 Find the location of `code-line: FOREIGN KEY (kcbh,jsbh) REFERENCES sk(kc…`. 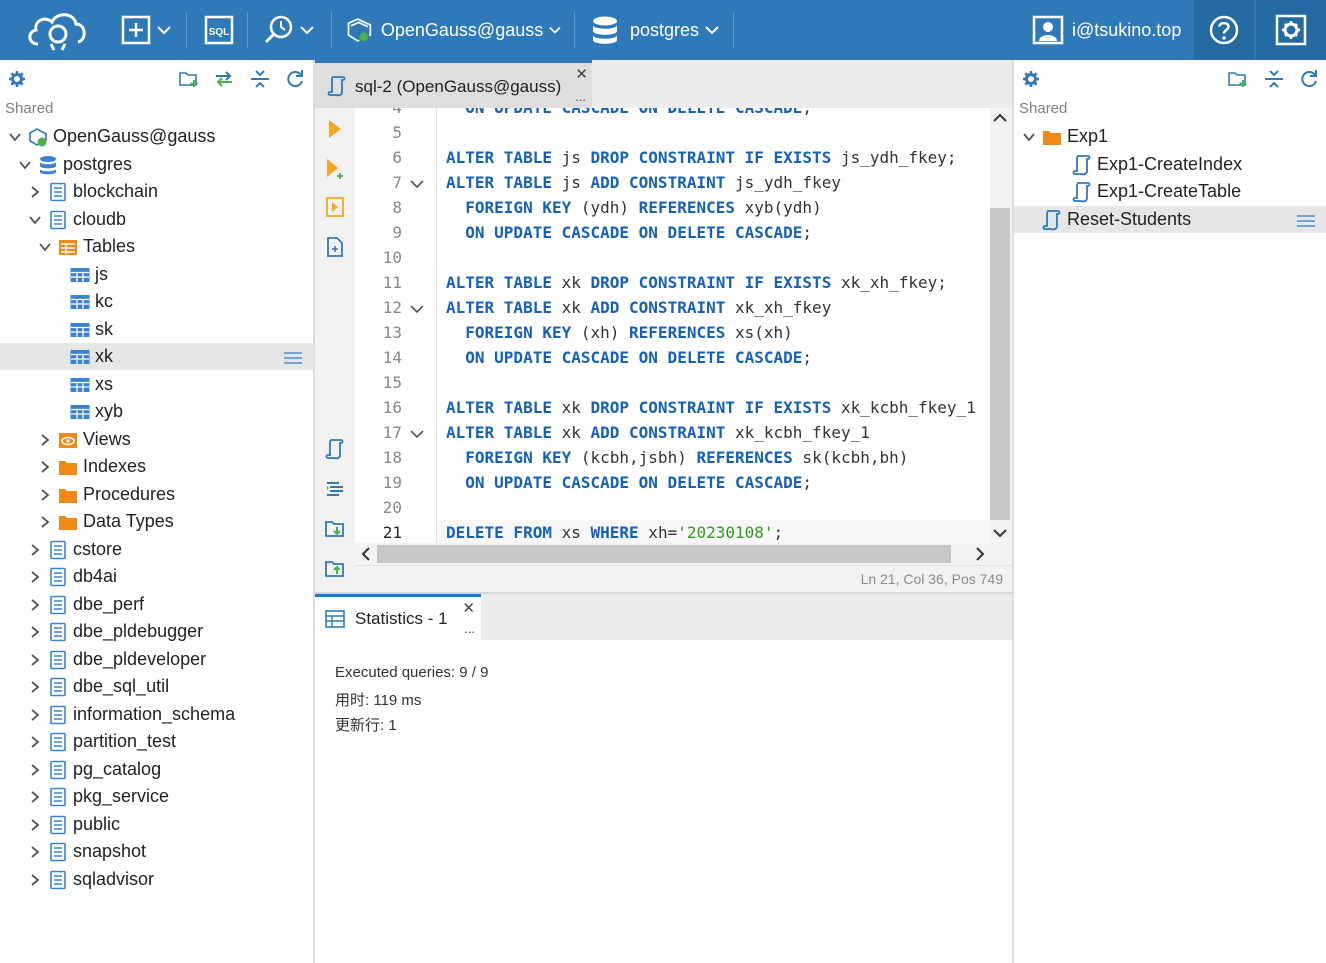

code-line: FOREIGN KEY (kcbh,jsbh) REFERENCES sk(kc… is located at coordinates (677, 457).